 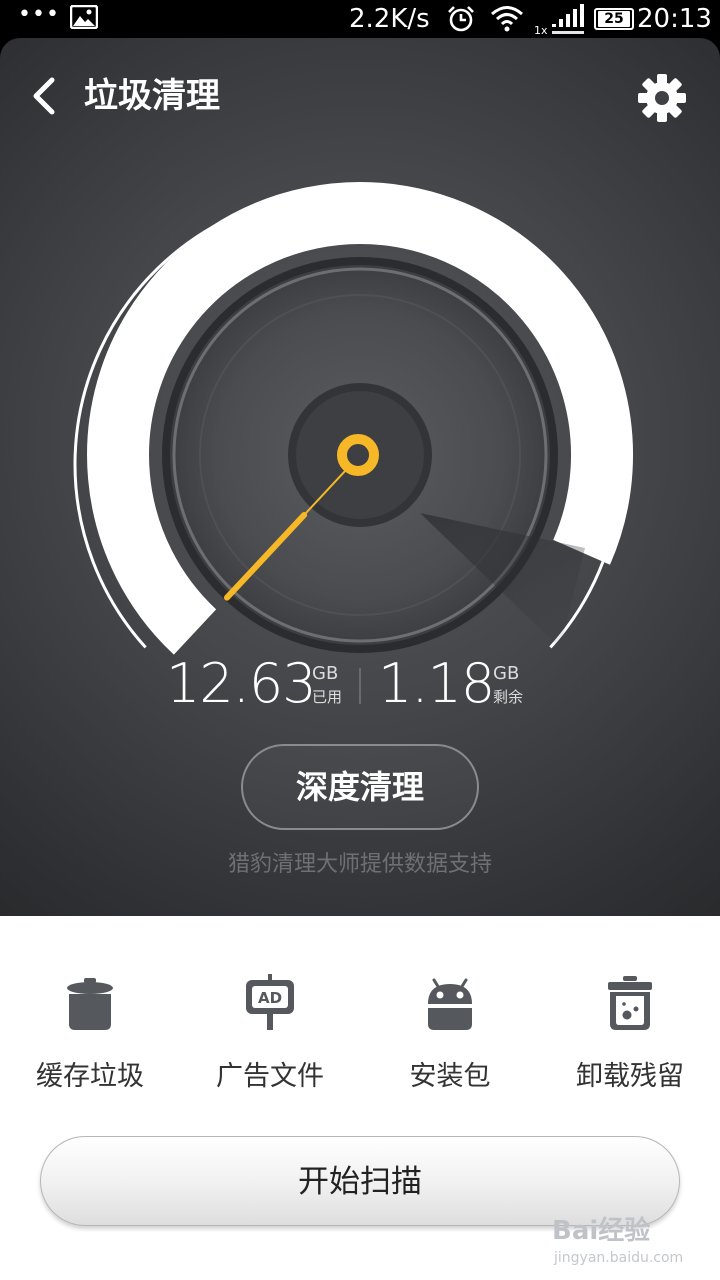 What do you see at coordinates (360, 686) in the screenshot?
I see `stats-divider` at bounding box center [360, 686].